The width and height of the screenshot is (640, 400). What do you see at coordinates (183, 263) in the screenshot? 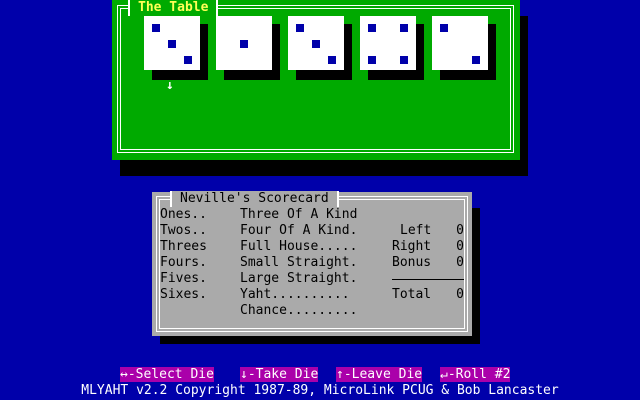
I see `score-category-fours: Fours.` at bounding box center [183, 263].